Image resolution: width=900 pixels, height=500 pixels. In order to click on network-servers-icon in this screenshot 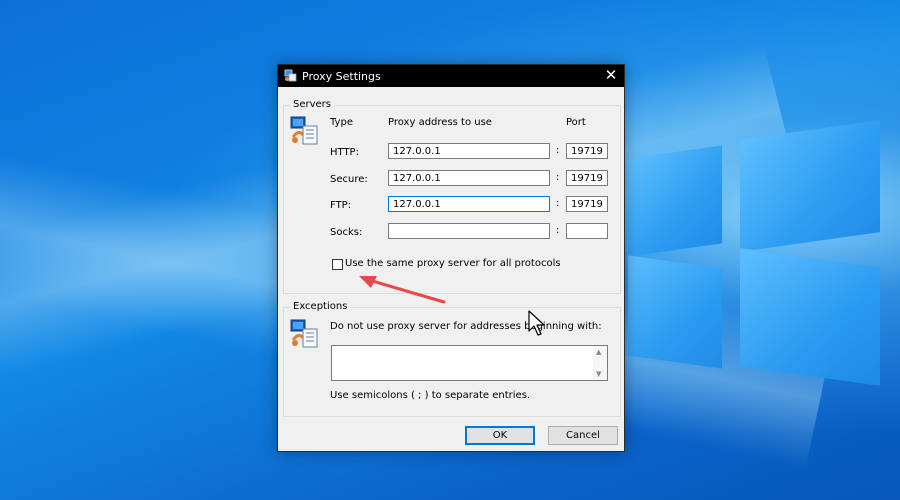, I will do `click(304, 130)`.